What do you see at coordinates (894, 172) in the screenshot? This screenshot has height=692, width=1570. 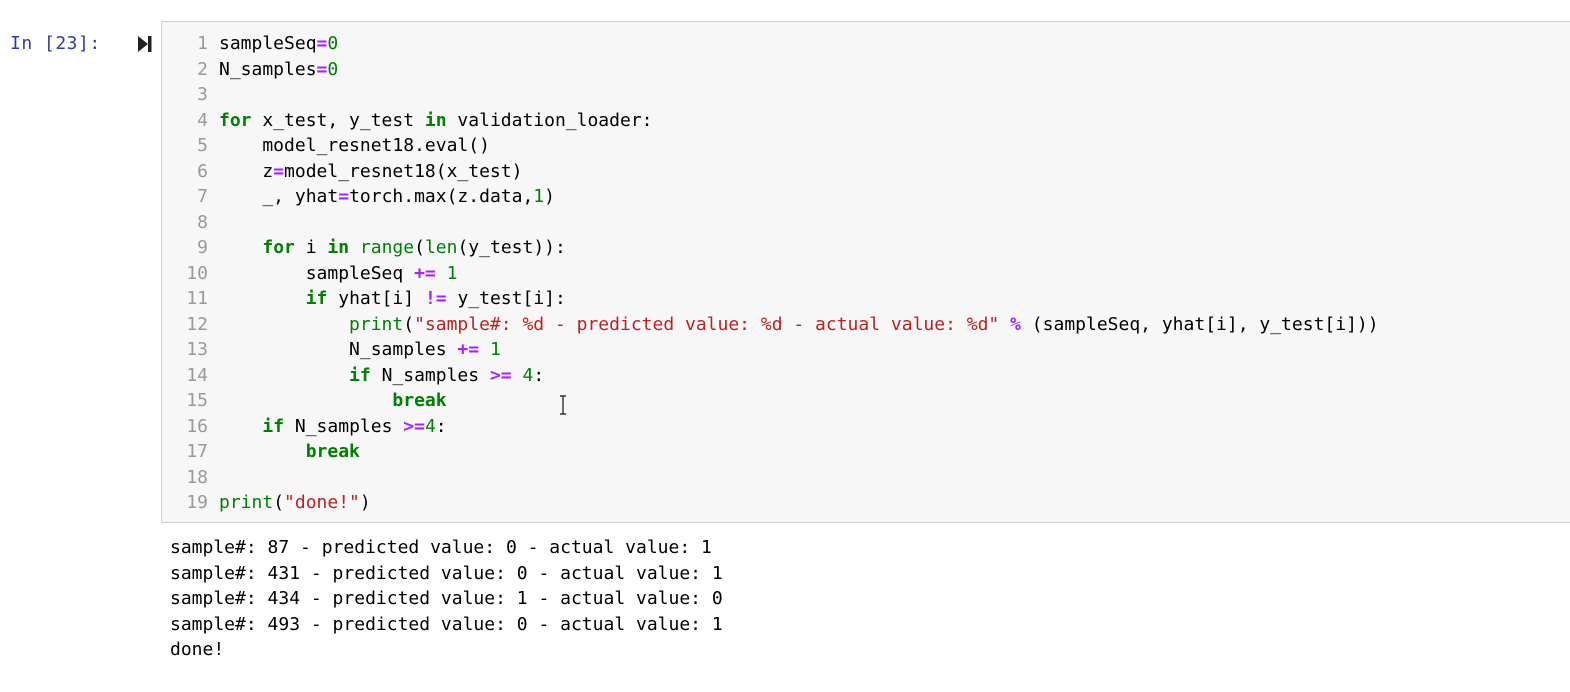 I see `code-line: z=model_resnet18(x_test)` at bounding box center [894, 172].